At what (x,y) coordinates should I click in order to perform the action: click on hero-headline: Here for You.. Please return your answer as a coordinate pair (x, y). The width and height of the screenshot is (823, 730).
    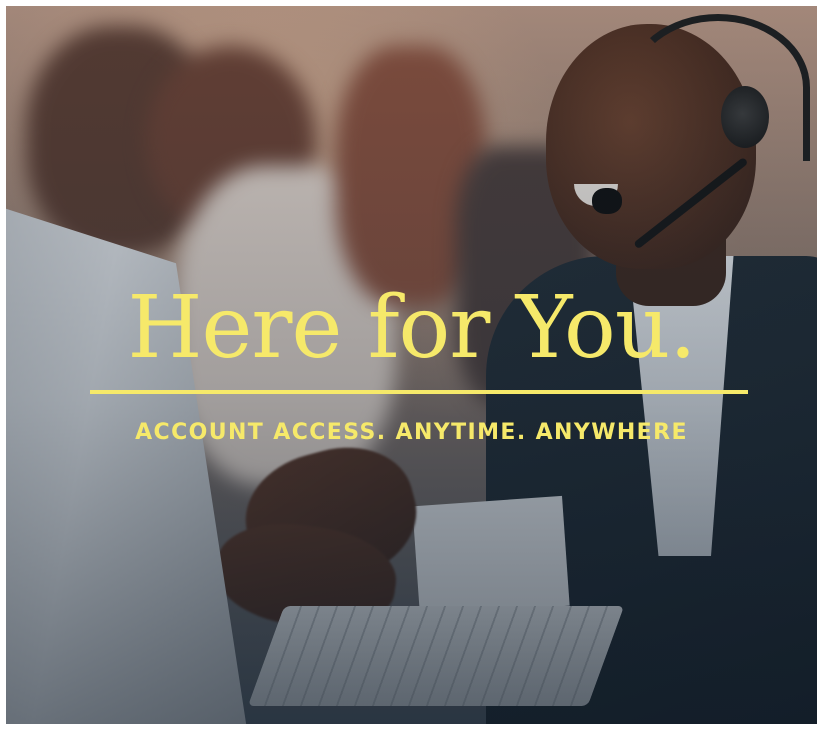
    Looking at the image, I should click on (411, 328).